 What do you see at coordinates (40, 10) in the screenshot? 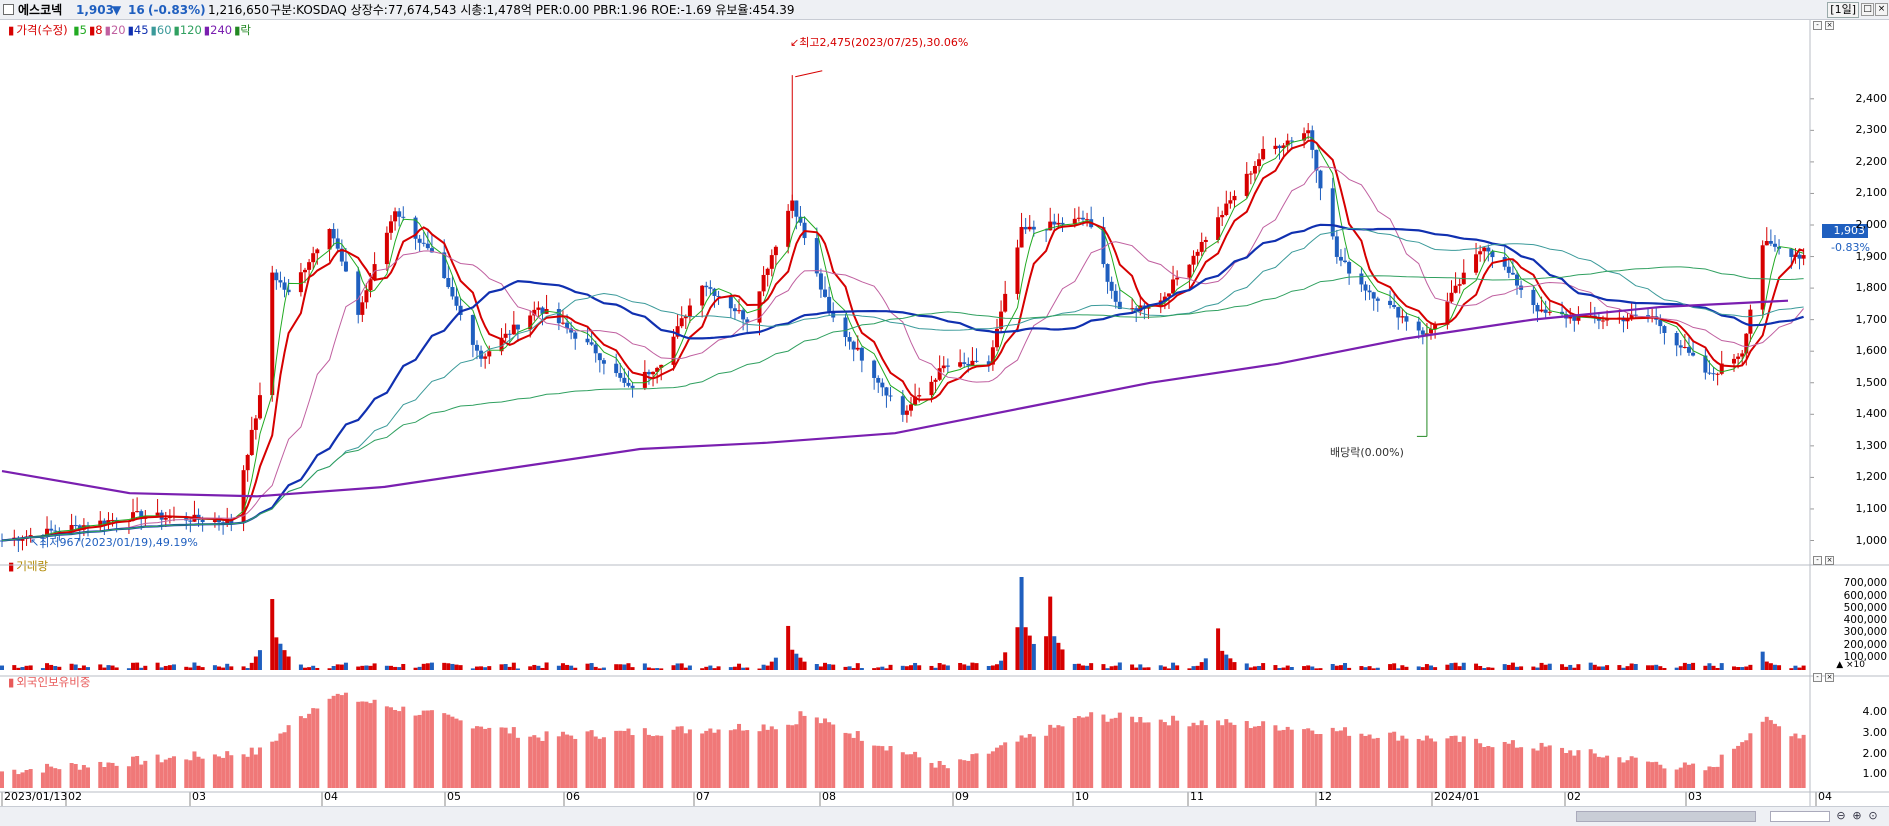
I see `stock-name: 에스코넥` at bounding box center [40, 10].